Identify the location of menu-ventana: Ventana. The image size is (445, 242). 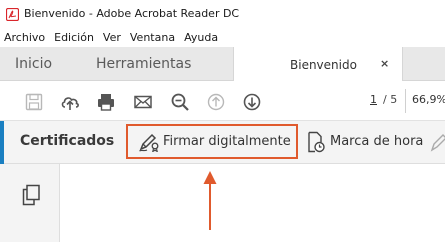
(152, 37).